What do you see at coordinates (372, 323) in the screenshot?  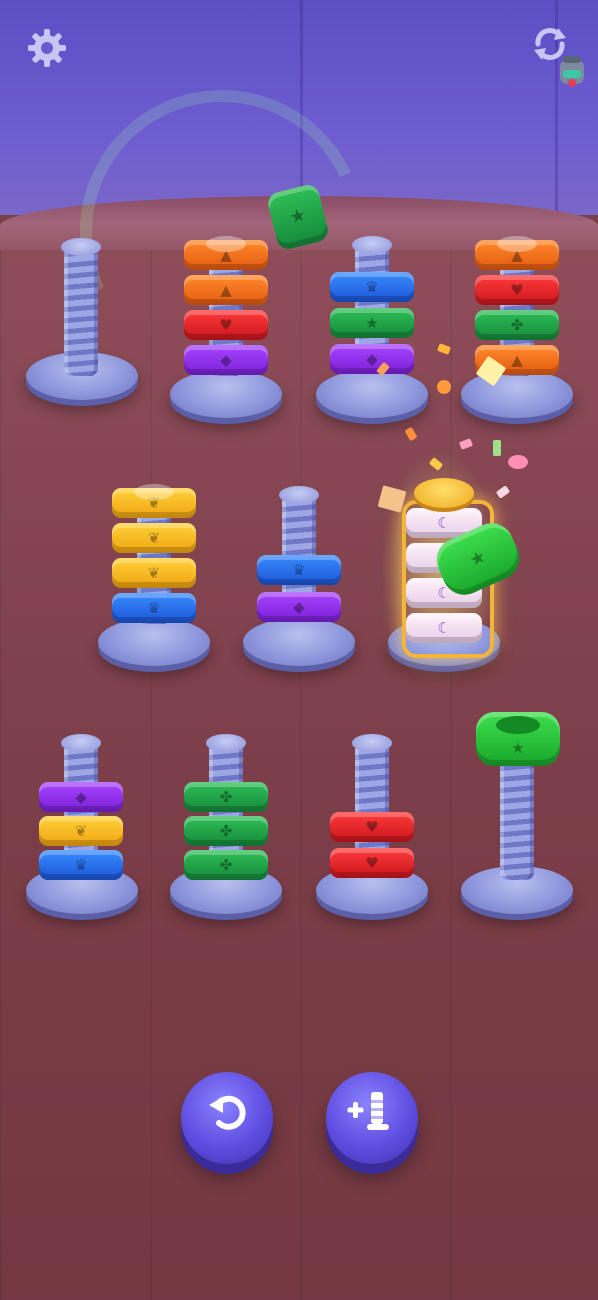 I see `nut-green: ★` at bounding box center [372, 323].